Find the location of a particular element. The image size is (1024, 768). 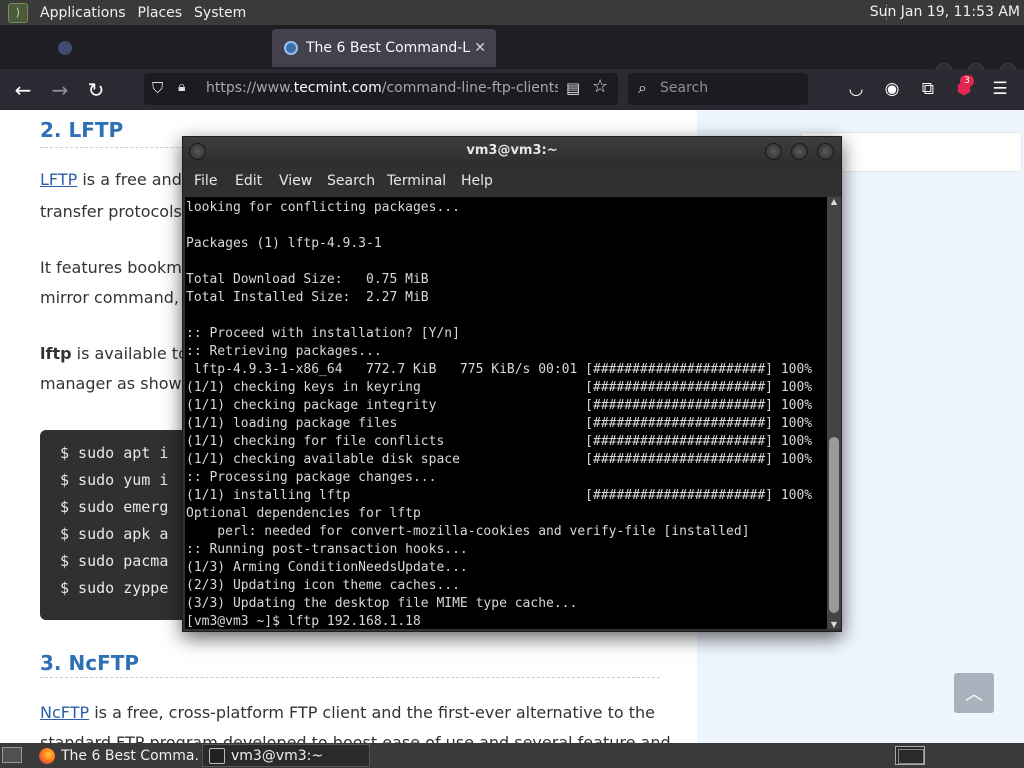

terminal-menu-help: Help is located at coordinates (477, 181).